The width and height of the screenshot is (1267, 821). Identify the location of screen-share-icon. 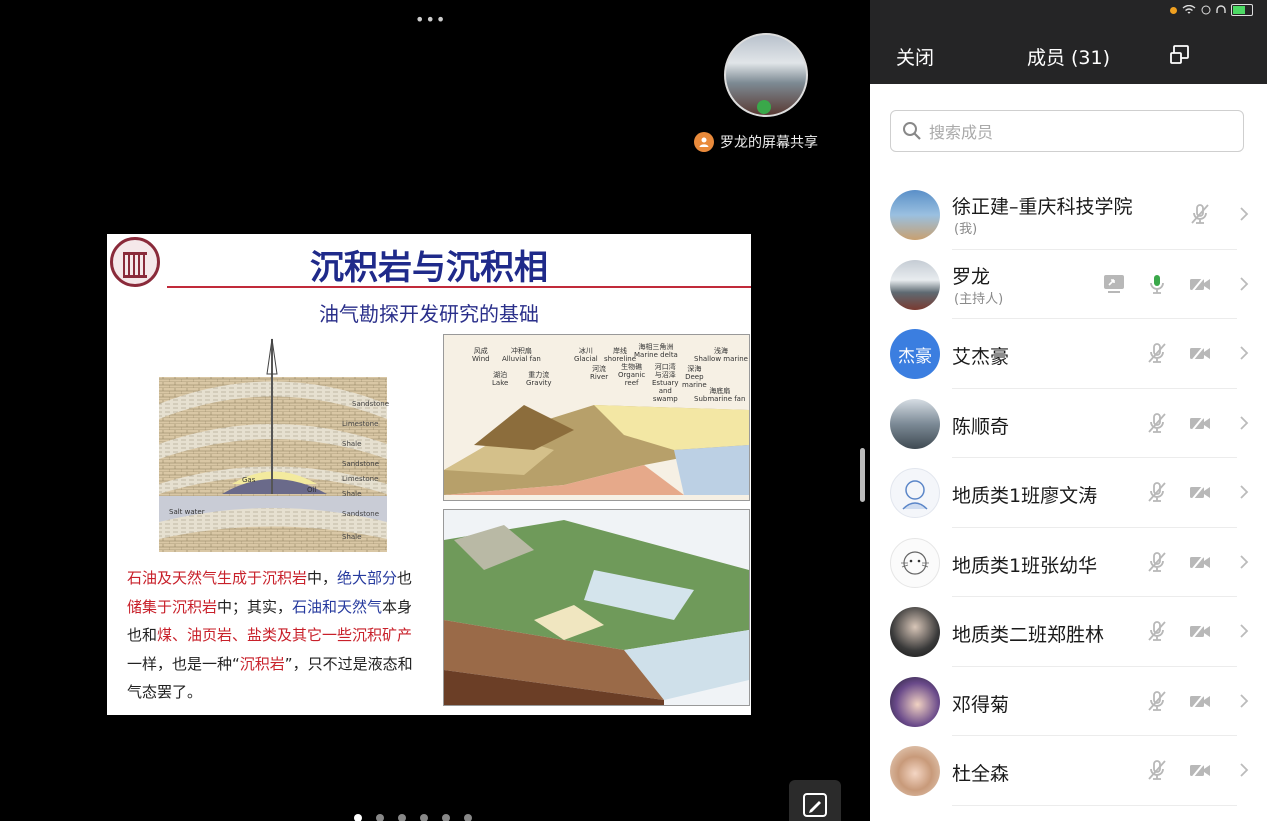
(1114, 284).